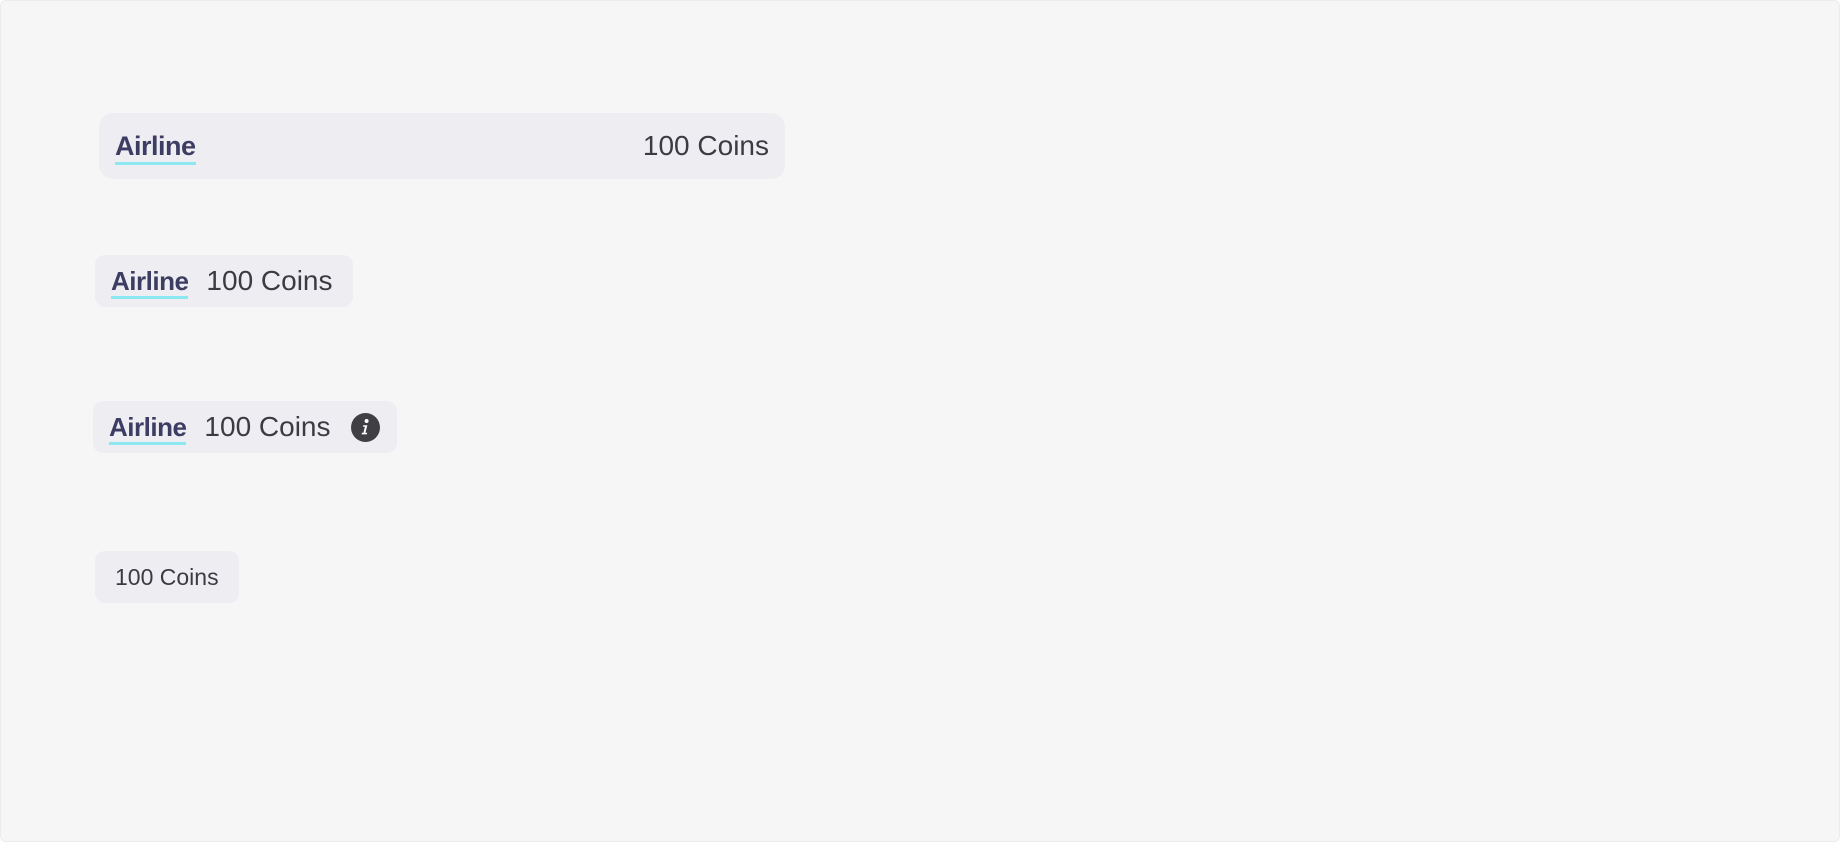  I want to click on coins-chip-with-info: Airline 100 Coins, so click(245, 427).